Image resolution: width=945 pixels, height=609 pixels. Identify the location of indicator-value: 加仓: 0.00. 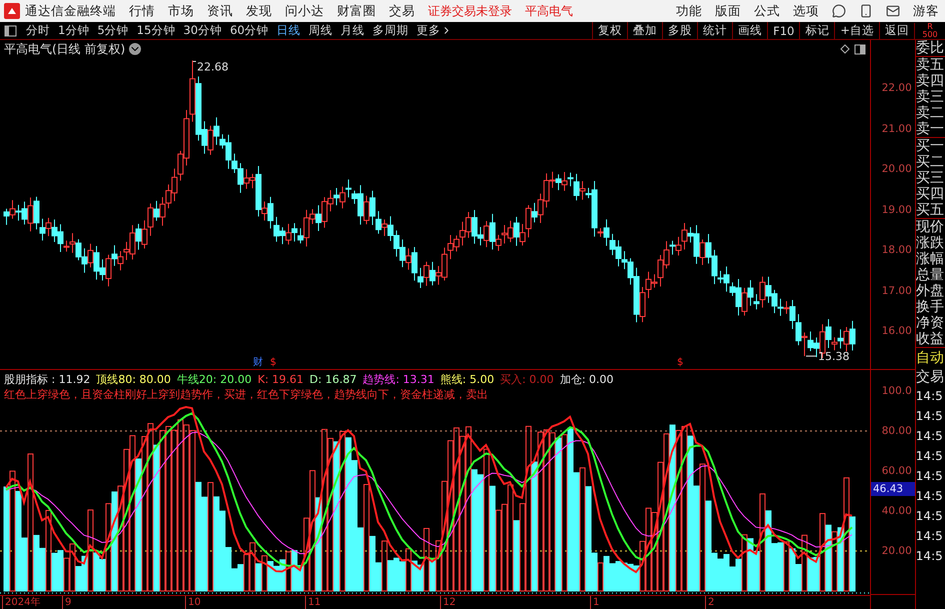
(587, 379).